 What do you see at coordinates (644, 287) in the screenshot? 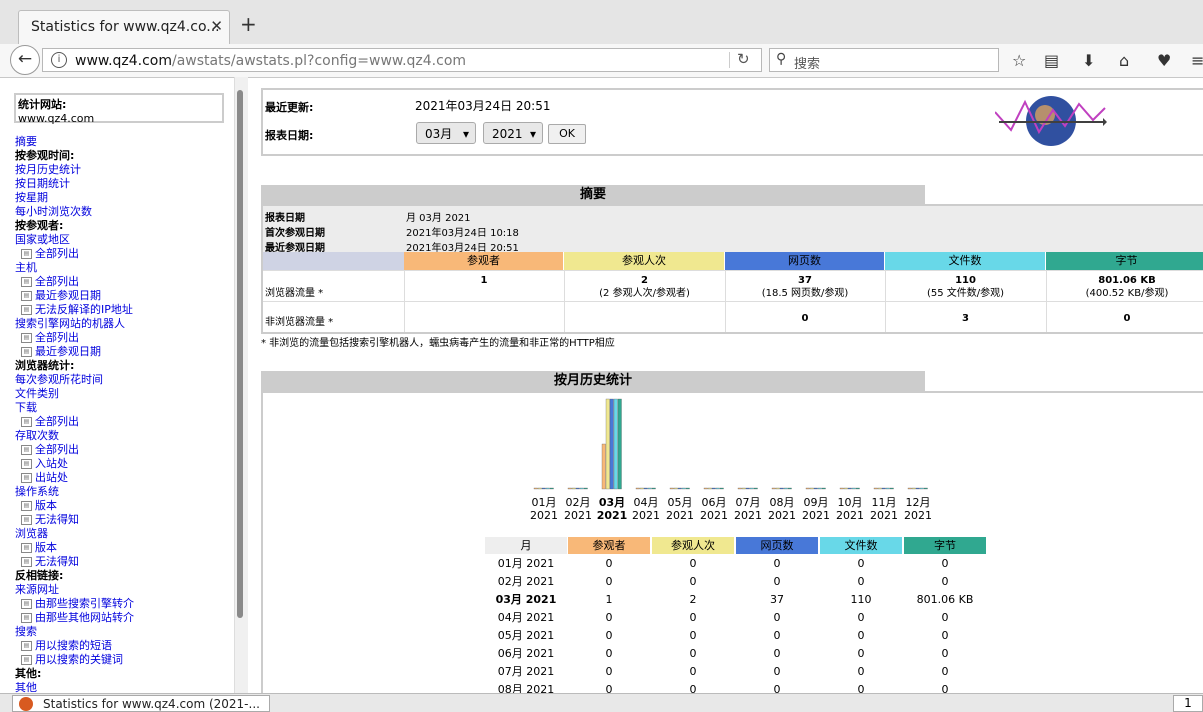
I see `summary-browser-cell: 2 (2 参观人次/参观者)` at bounding box center [644, 287].